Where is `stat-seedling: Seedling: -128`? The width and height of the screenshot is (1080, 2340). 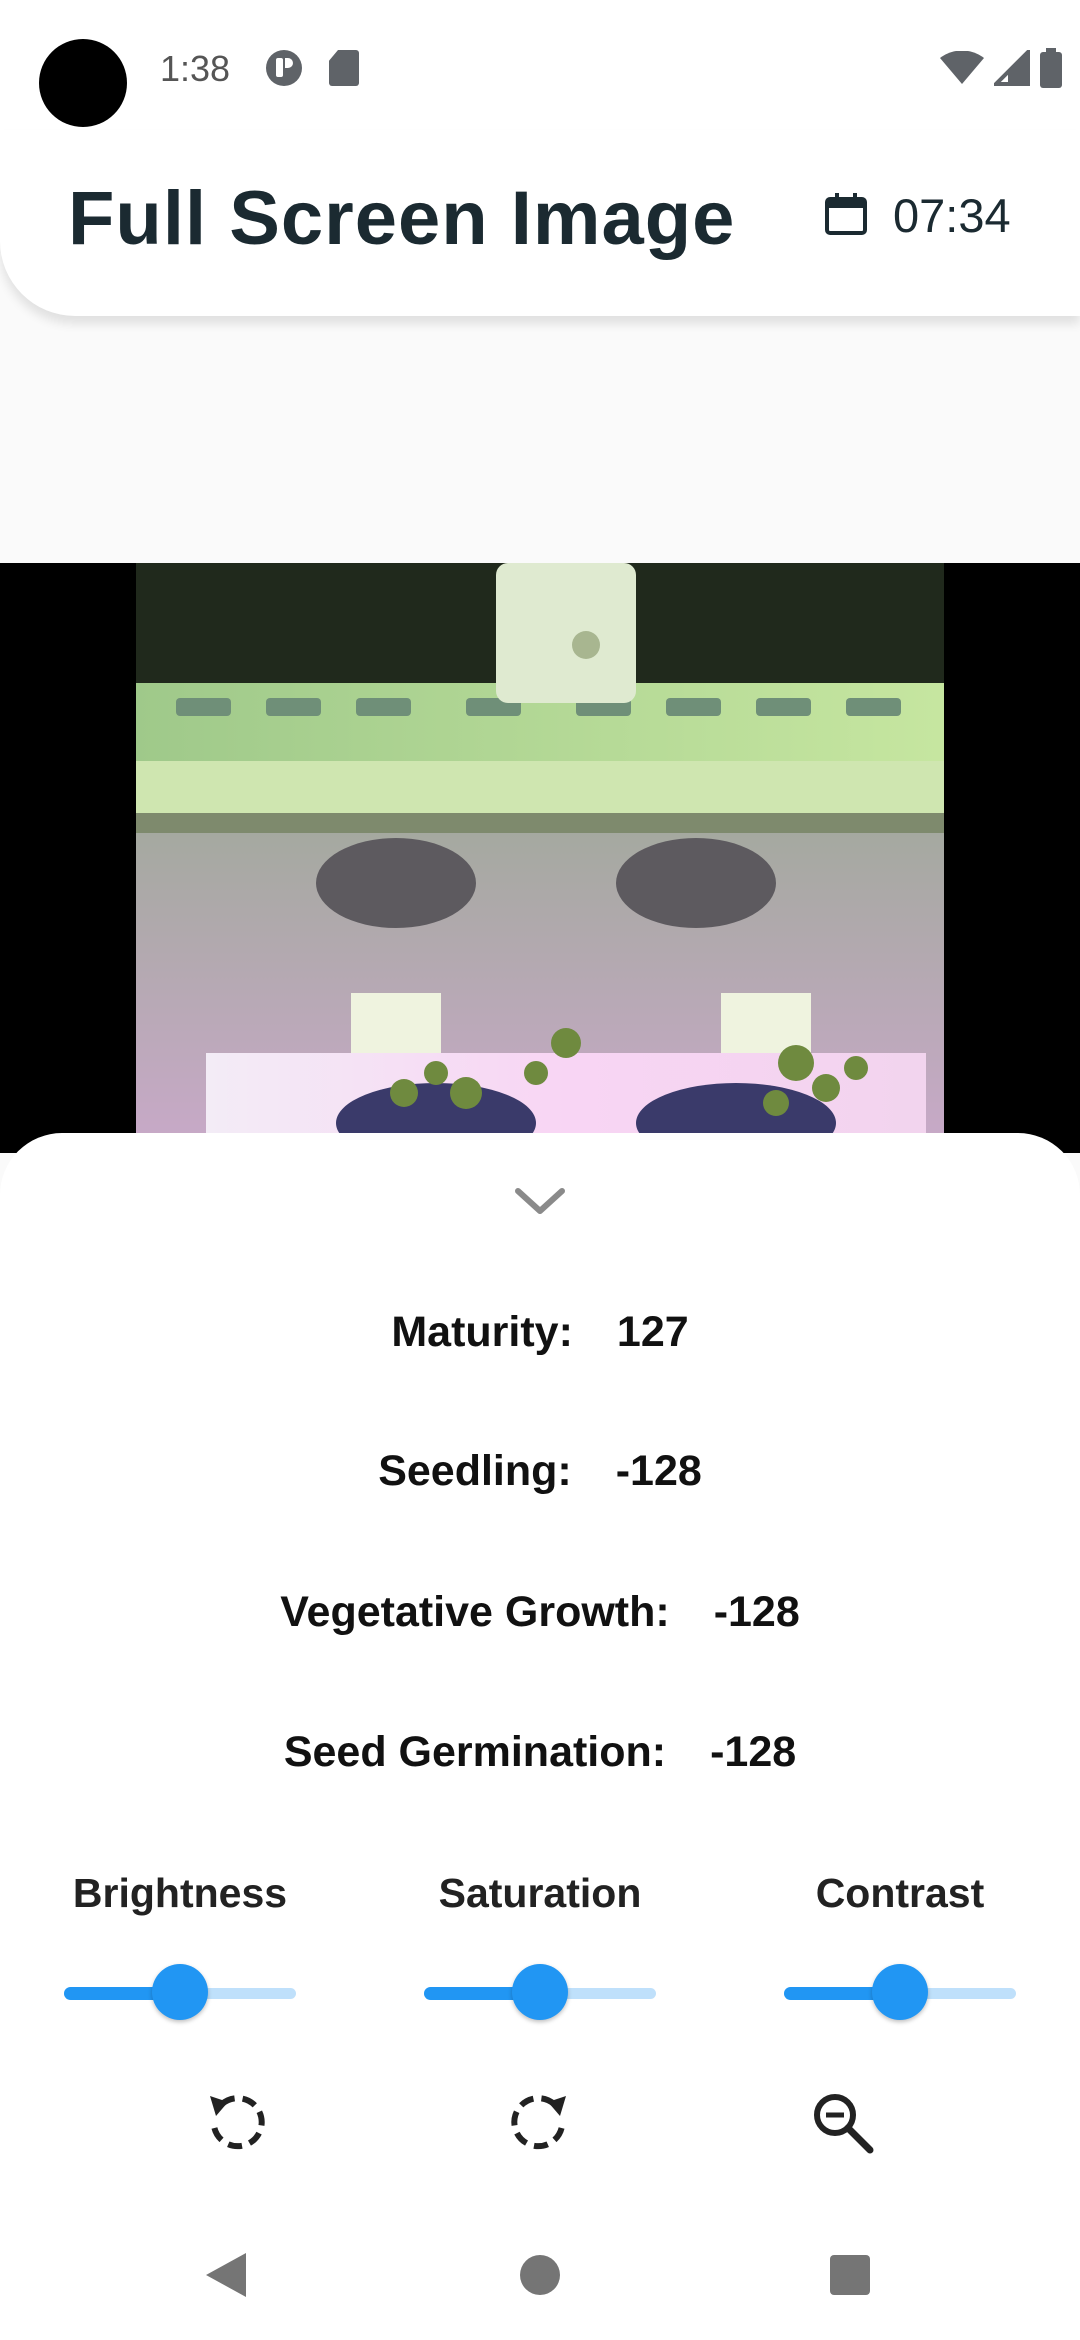
stat-seedling: Seedling: -128 is located at coordinates (540, 1471).